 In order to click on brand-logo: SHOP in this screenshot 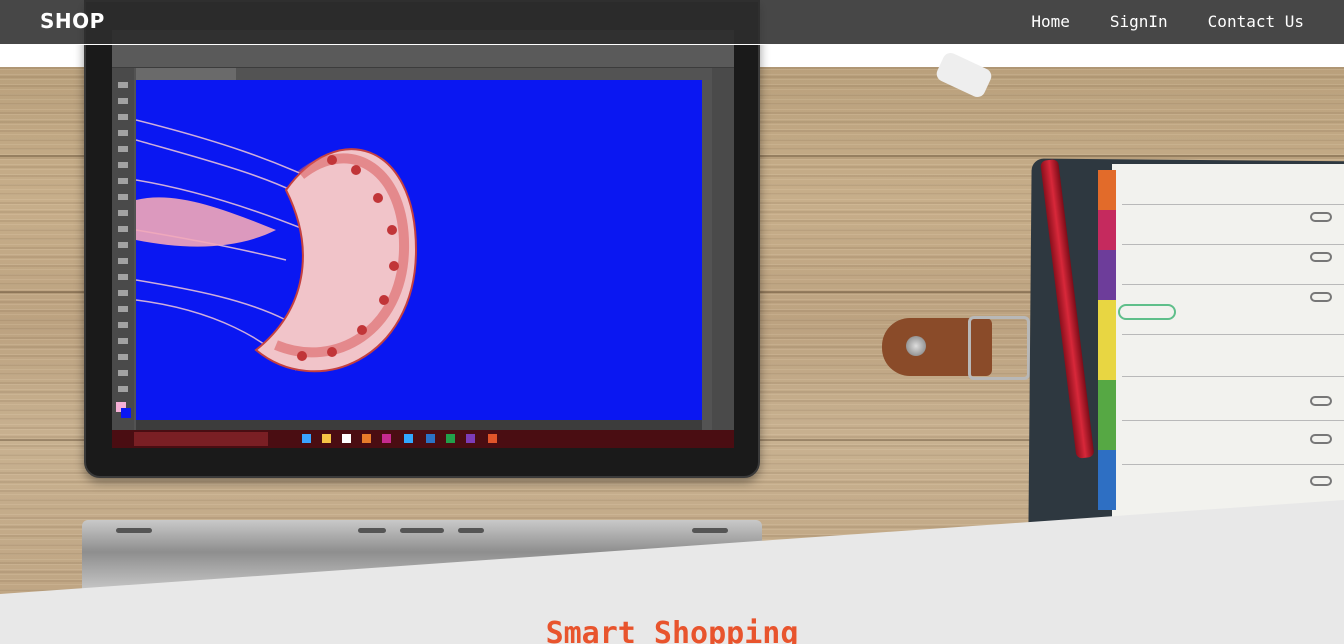, I will do `click(72, 21)`.